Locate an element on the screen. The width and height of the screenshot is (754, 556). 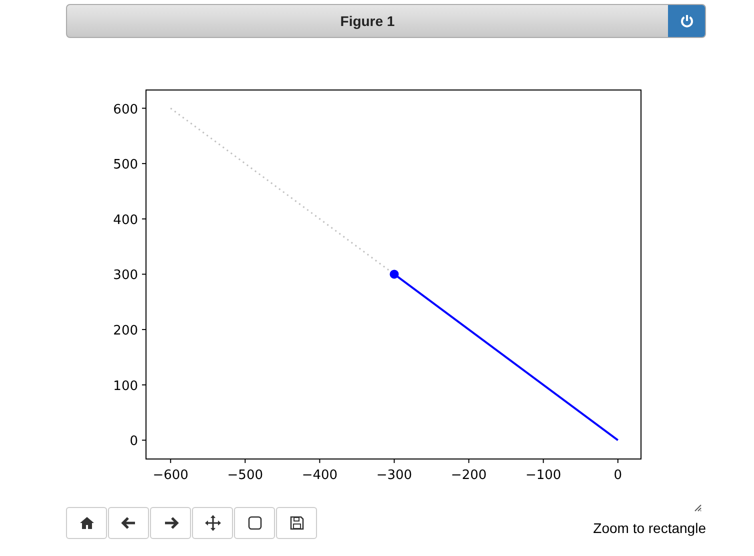
pan-button is located at coordinates (212, 523).